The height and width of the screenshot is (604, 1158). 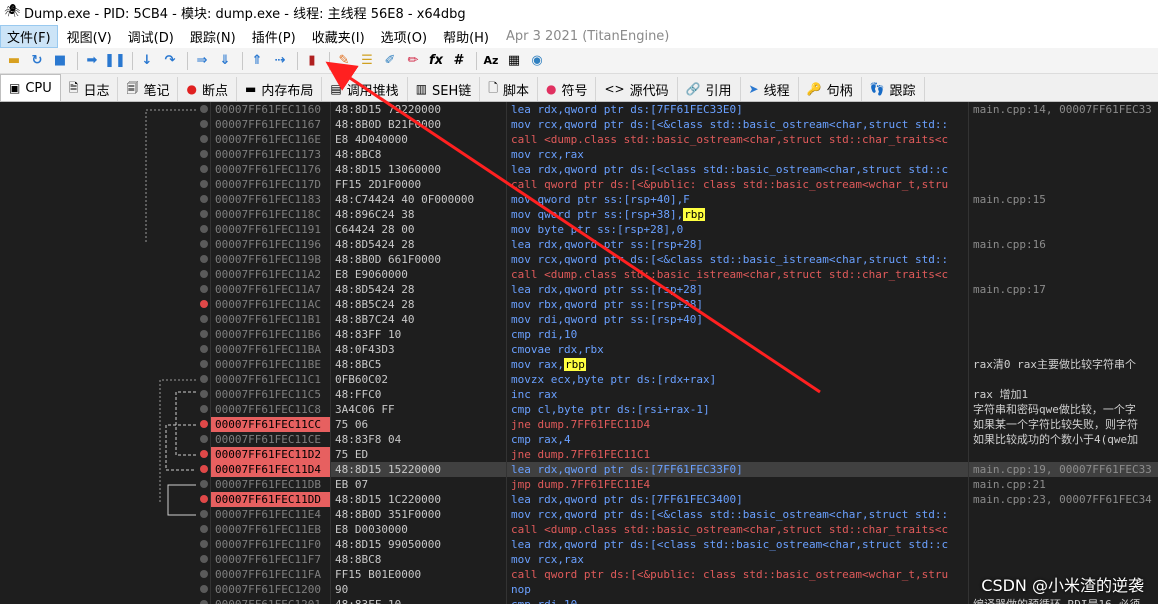 I want to click on bytes-cell: 48:896C24 38, so click(x=418, y=214).